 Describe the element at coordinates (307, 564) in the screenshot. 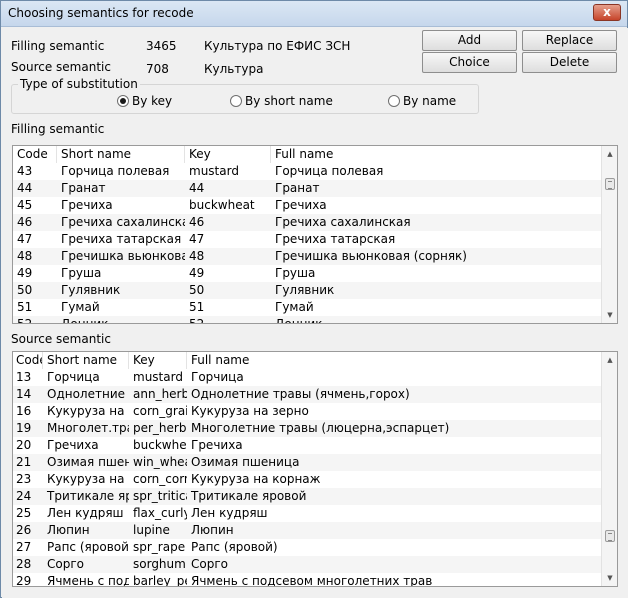

I see `table-row: 28 Сорго sorghum Сорго` at that location.